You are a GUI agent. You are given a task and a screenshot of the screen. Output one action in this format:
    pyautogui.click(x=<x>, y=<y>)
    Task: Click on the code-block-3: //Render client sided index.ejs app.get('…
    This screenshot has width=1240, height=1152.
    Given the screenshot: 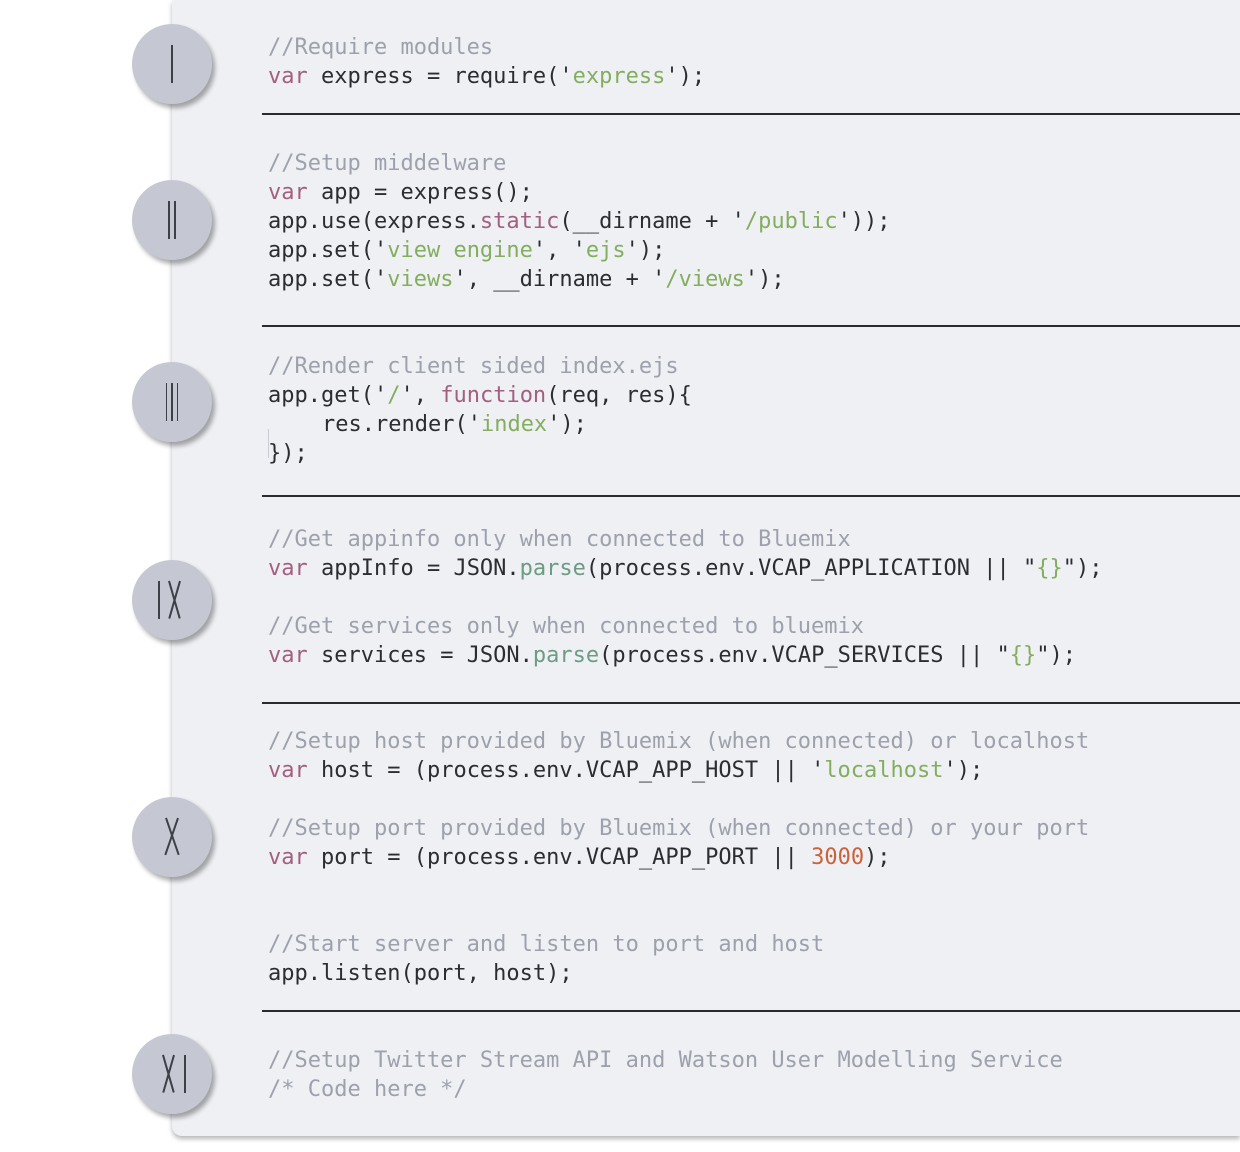 What is the action you would take?
    pyautogui.click(x=480, y=410)
    